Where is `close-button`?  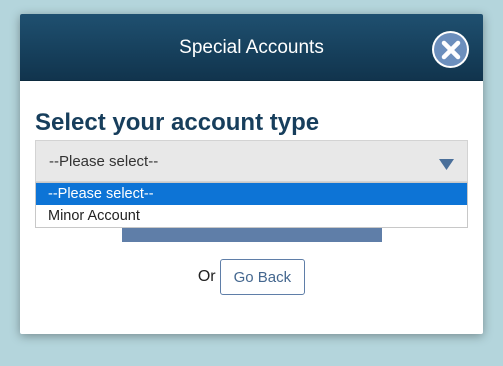 close-button is located at coordinates (450, 49).